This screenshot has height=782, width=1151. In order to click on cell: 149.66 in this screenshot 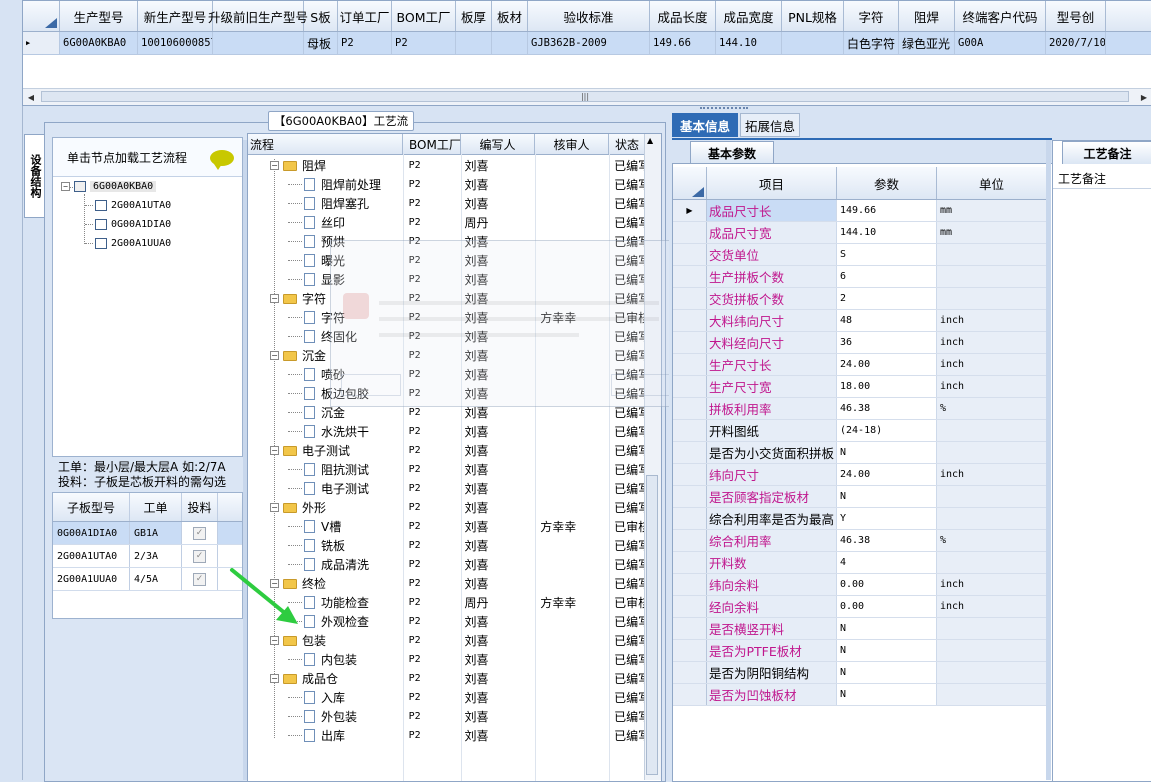, I will do `click(683, 43)`.